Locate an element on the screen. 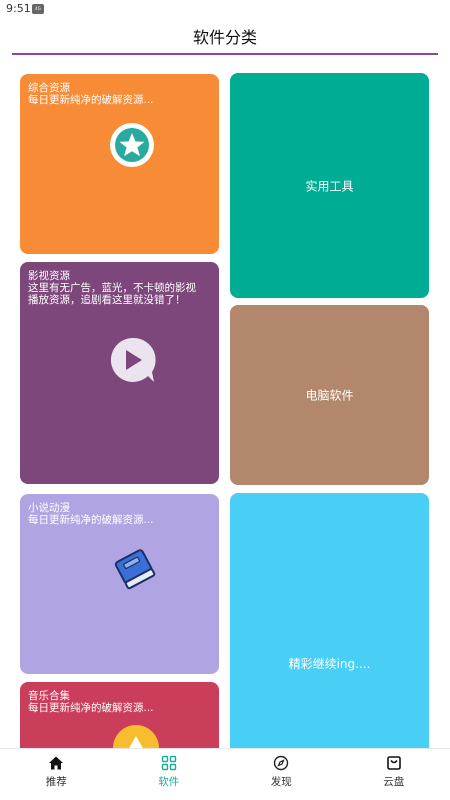  star-icon is located at coordinates (132, 145).